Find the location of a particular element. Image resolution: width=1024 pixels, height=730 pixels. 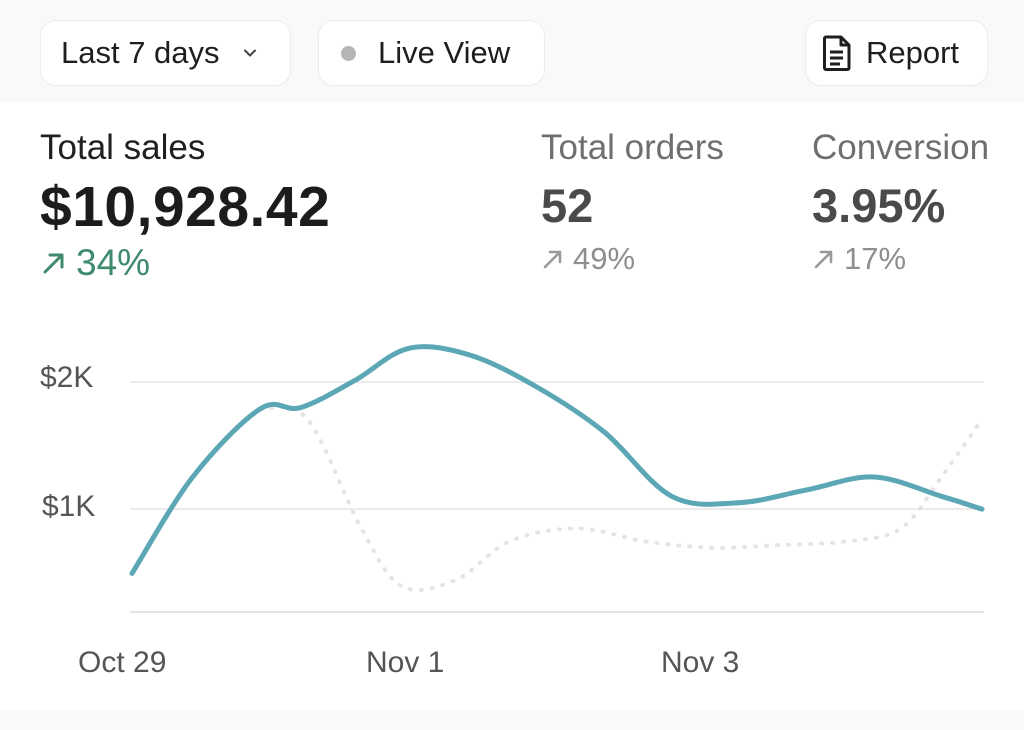

y-tick-2k: $2K is located at coordinates (66, 377).